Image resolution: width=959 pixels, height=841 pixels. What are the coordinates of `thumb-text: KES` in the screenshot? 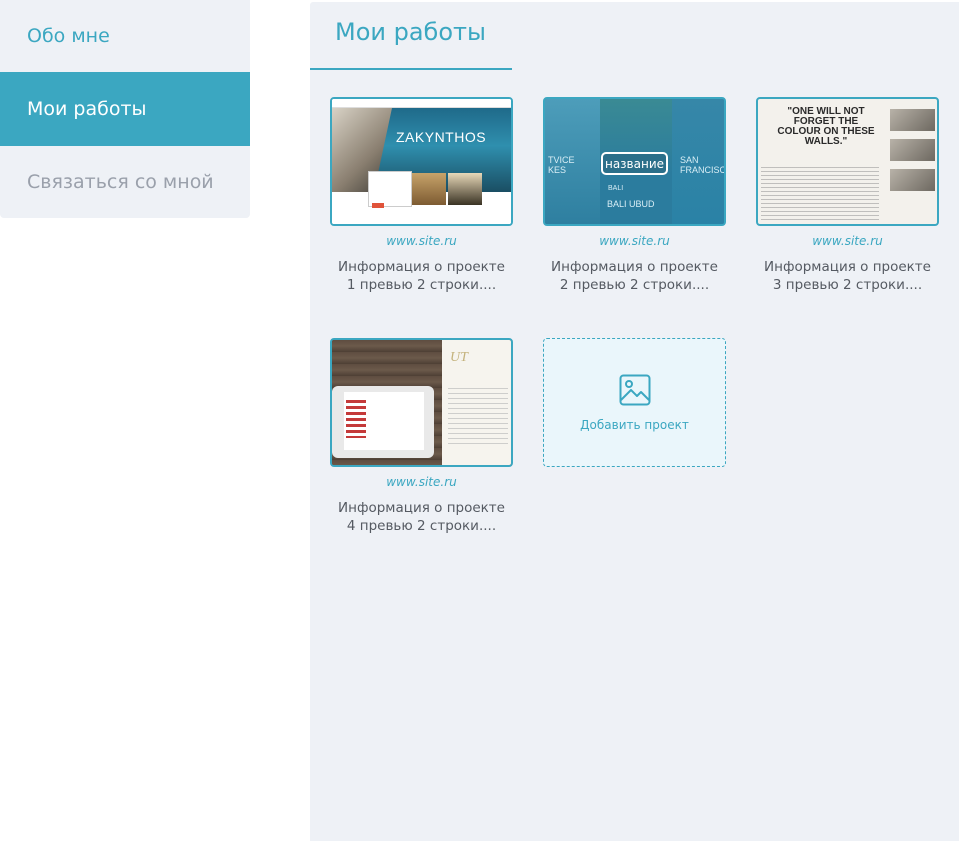 It's located at (557, 170).